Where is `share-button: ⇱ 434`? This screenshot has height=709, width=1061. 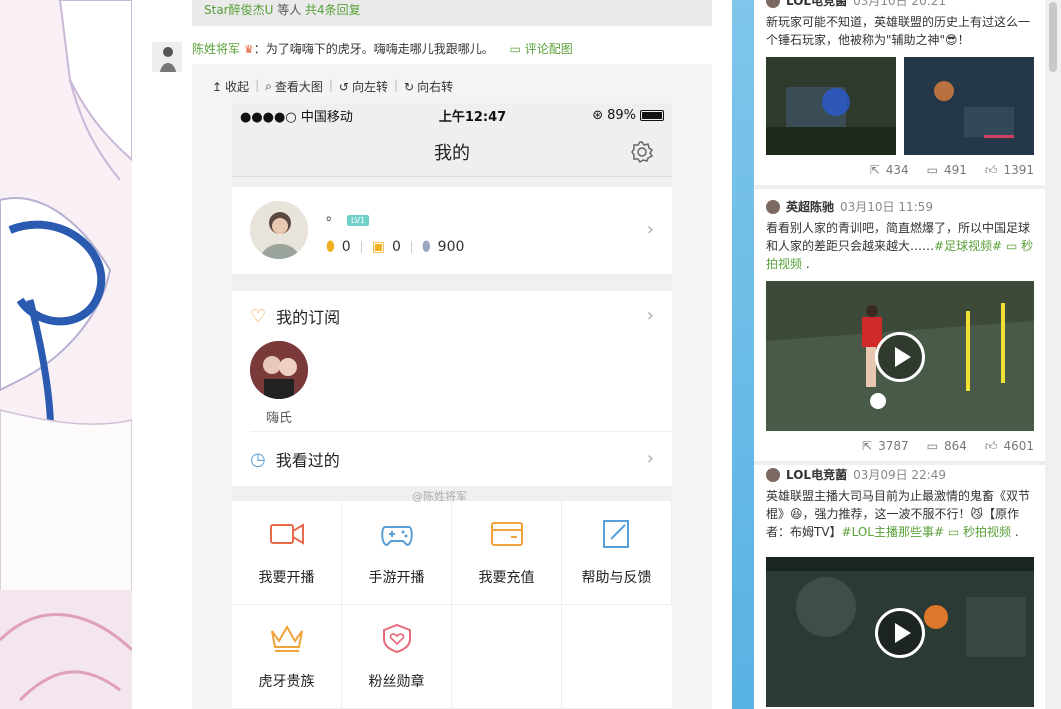 share-button: ⇱ 434 is located at coordinates (889, 170).